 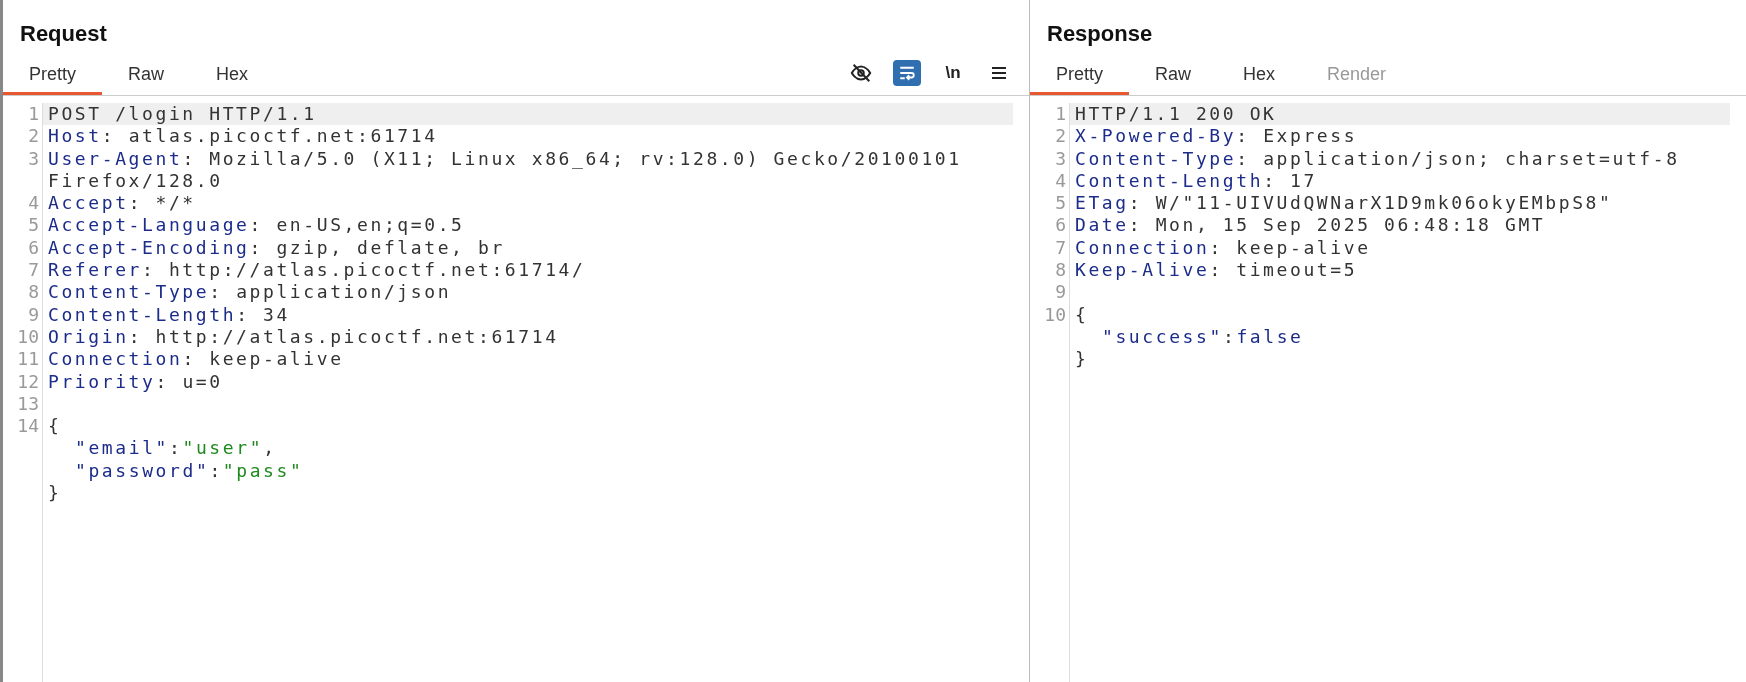 I want to click on word-wrap-button, so click(x=907, y=72).